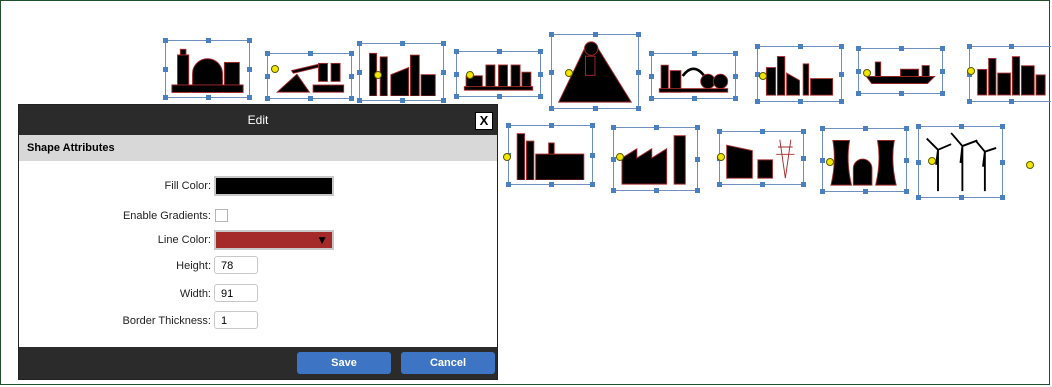 Image resolution: width=1052 pixels, height=387 pixels. What do you see at coordinates (207, 69) in the screenshot?
I see `refinery-icon` at bounding box center [207, 69].